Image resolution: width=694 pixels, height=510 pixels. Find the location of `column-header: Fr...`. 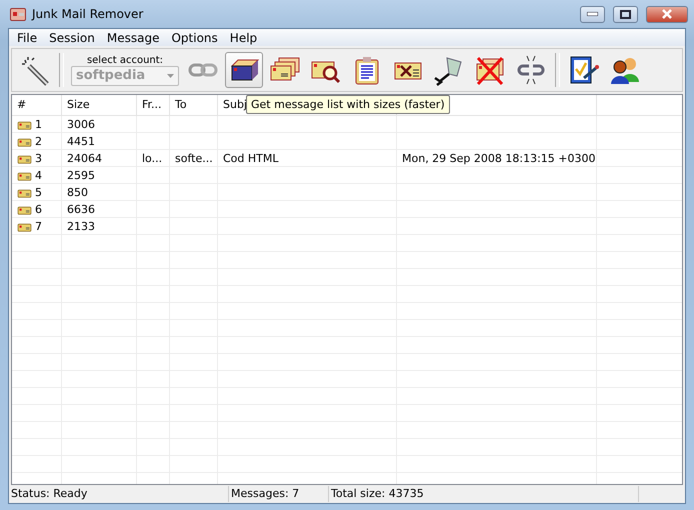

column-header: Fr... is located at coordinates (152, 104).